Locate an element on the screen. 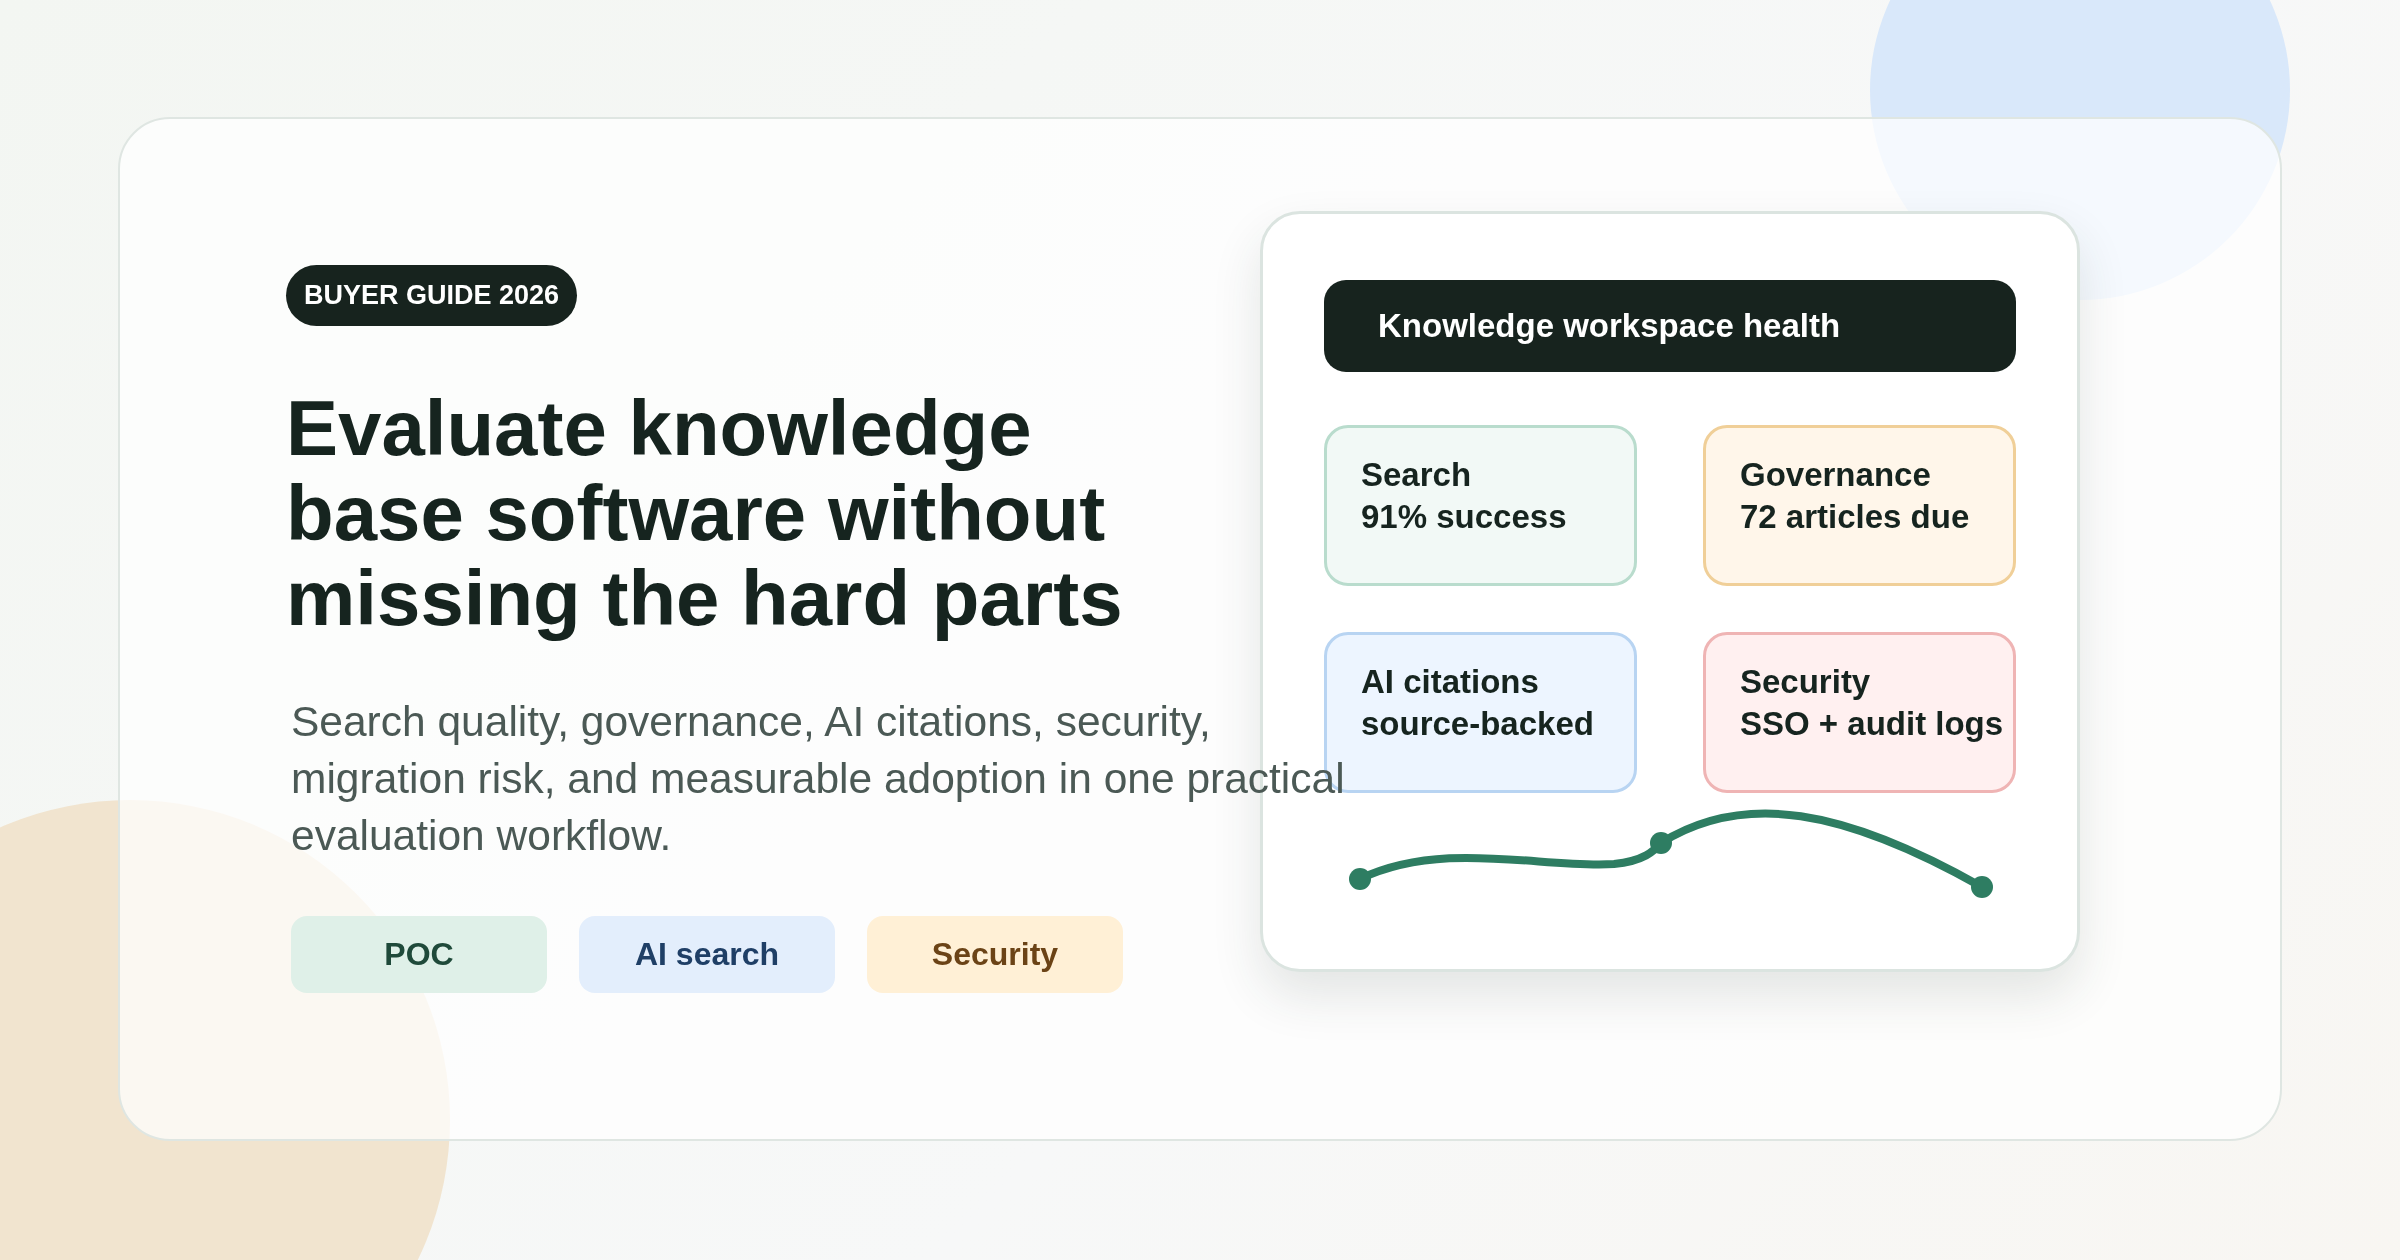  topic-tag: POC is located at coordinates (419, 954).